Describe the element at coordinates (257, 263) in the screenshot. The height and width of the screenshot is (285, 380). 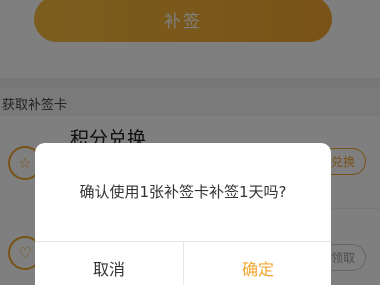
I see `confirm-button: 确定` at that location.